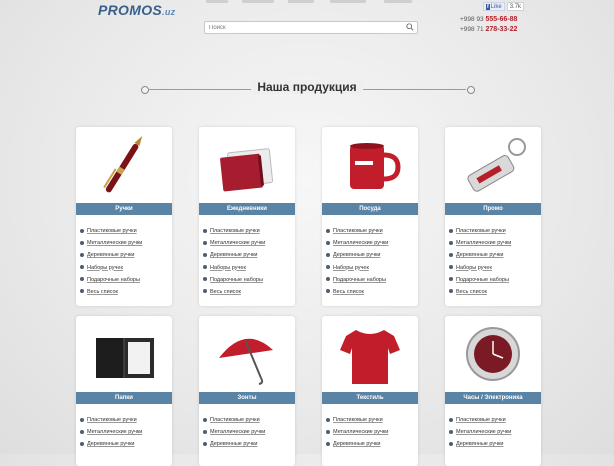 The width and height of the screenshot is (614, 466). Describe the element at coordinates (375, 166) in the screenshot. I see `mug-icon` at that location.